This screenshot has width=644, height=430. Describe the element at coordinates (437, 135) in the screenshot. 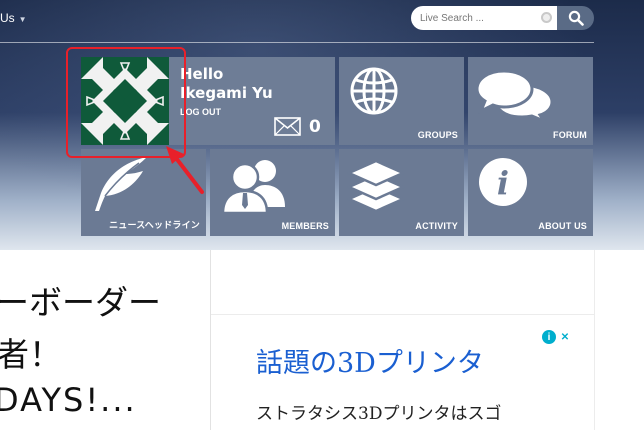

I see `tile-label: GROUPS` at that location.